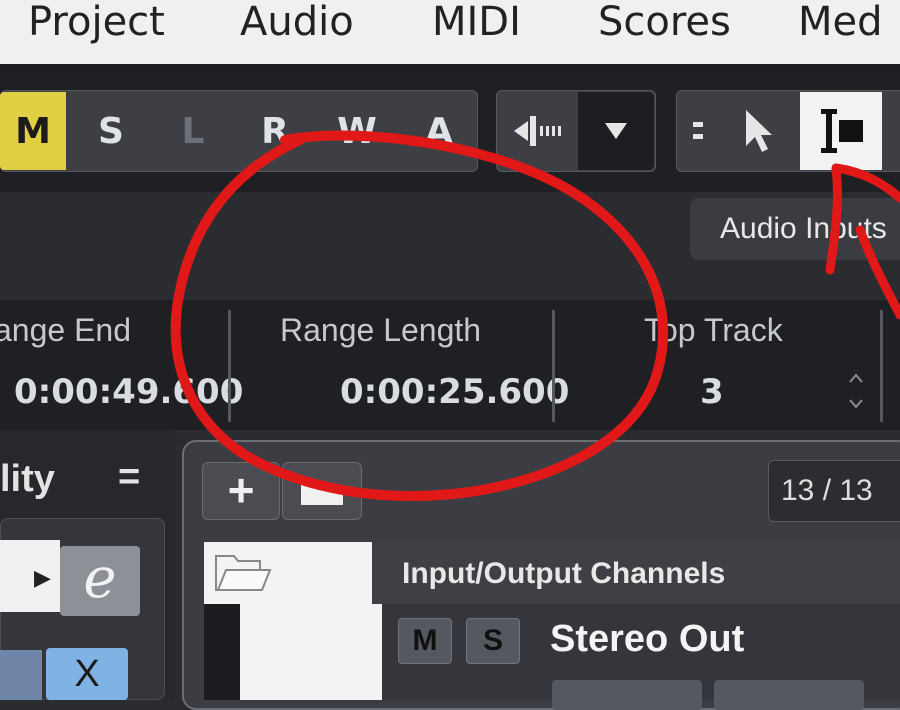 This screenshot has height=710, width=900. Describe the element at coordinates (834, 491) in the screenshot. I see `channel-counter: 13 / 13` at that location.